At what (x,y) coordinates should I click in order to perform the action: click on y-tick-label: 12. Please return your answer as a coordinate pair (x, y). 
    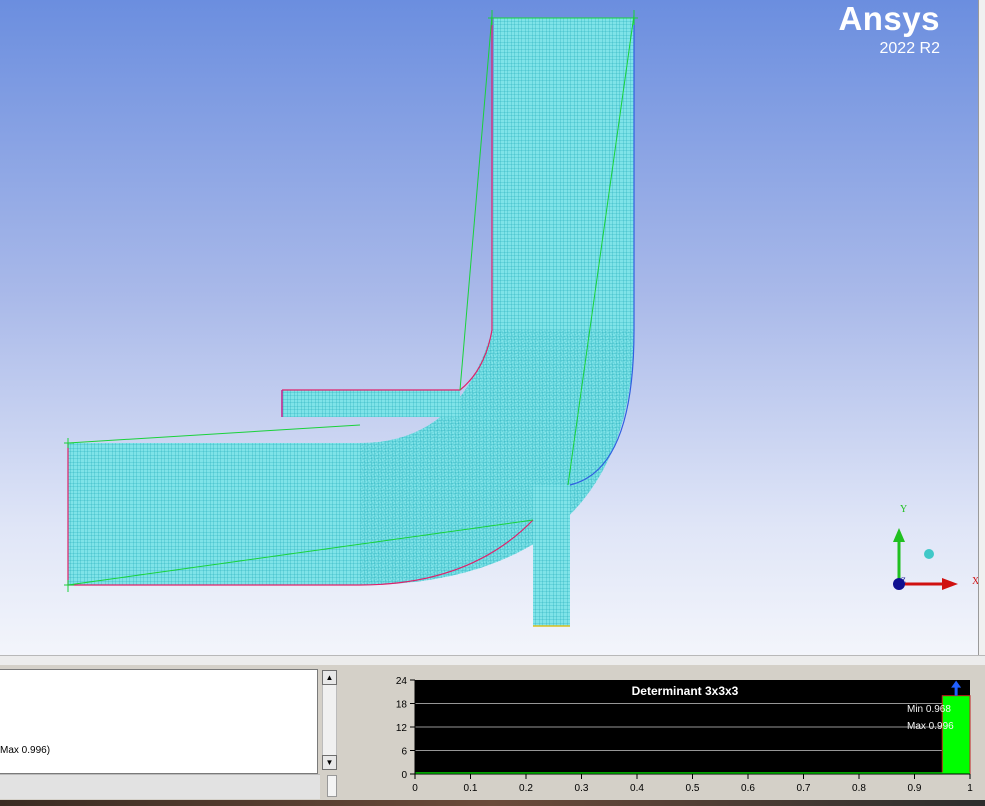
    Looking at the image, I should click on (402, 728).